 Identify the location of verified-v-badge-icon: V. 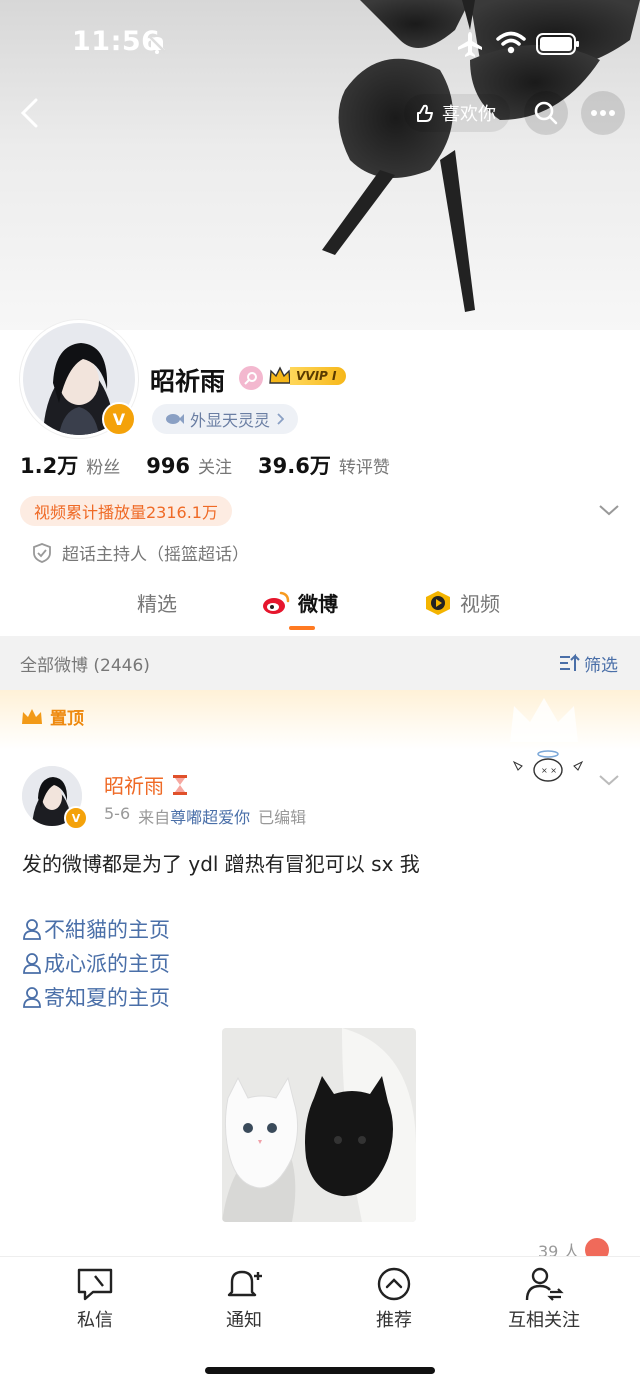
(119, 419).